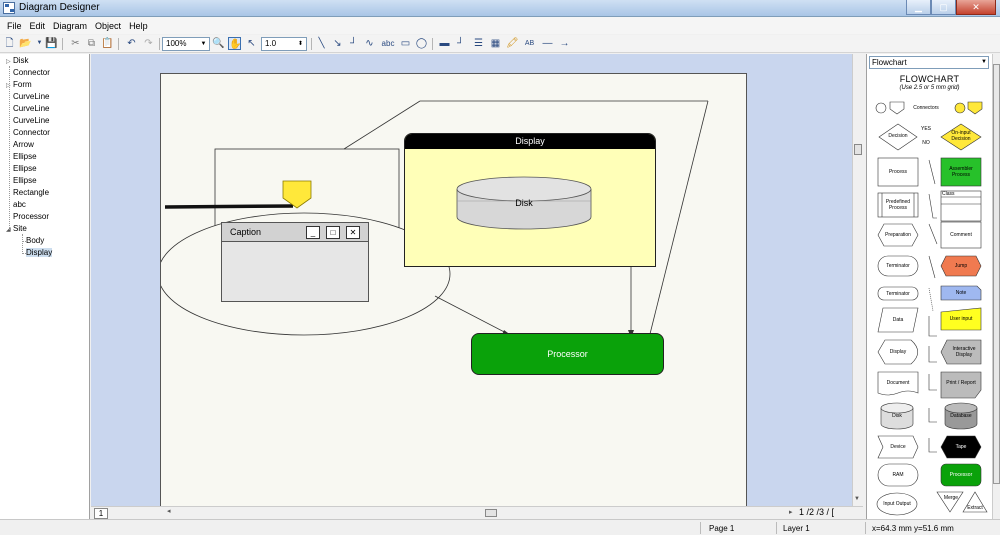 This screenshot has width=1000, height=535. What do you see at coordinates (567, 354) in the screenshot?
I see `processor-shape: Processor` at bounding box center [567, 354].